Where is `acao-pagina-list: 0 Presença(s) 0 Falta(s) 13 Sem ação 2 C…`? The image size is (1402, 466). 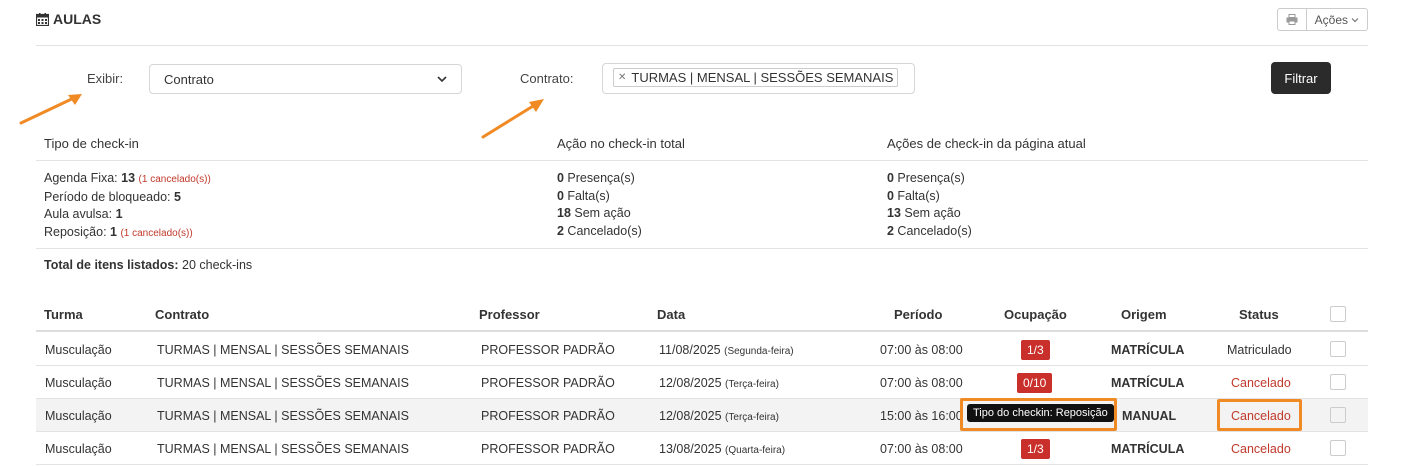
acao-pagina-list: 0 Presença(s) 0 Falta(s) 13 Sem ação 2 C… is located at coordinates (929, 205).